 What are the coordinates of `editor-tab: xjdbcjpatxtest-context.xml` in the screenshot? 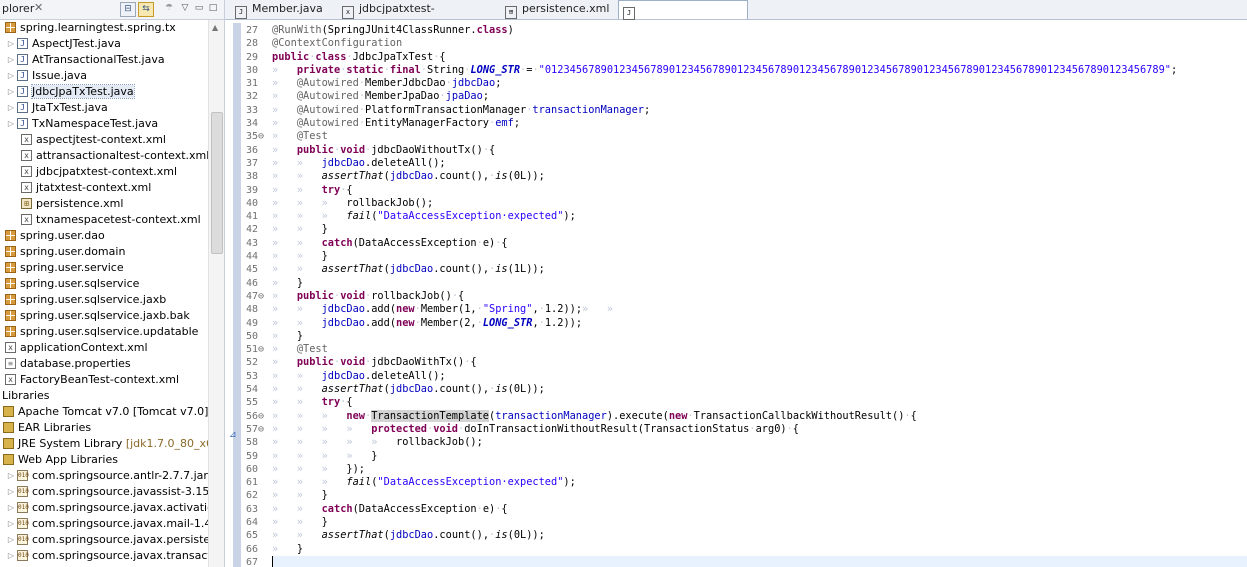 It's located at (415, 17).